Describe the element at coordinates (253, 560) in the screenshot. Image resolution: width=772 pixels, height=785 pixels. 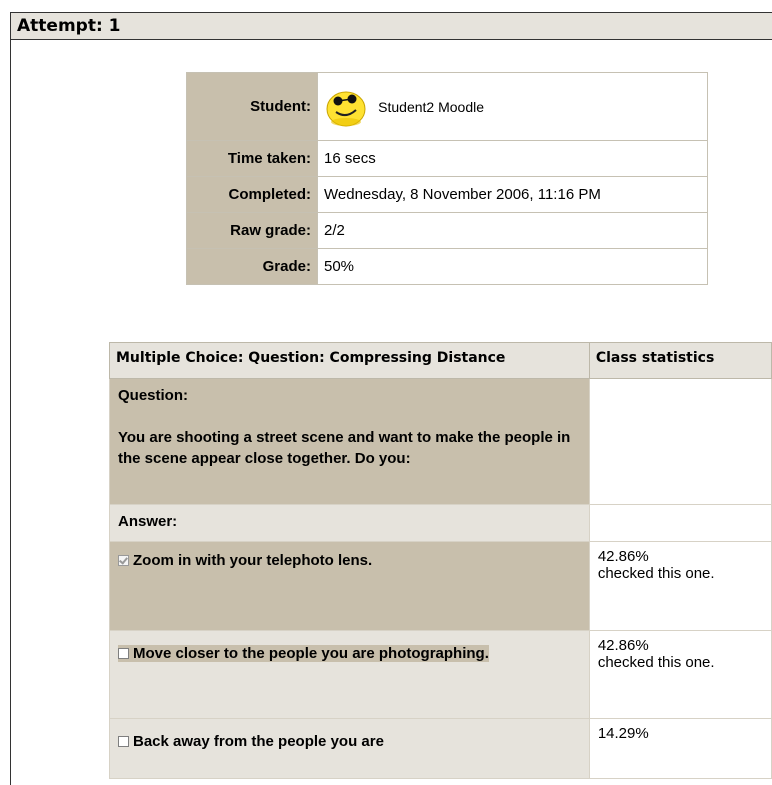
I see `answer-option-text: Zoom in with your telephoto lens.` at that location.